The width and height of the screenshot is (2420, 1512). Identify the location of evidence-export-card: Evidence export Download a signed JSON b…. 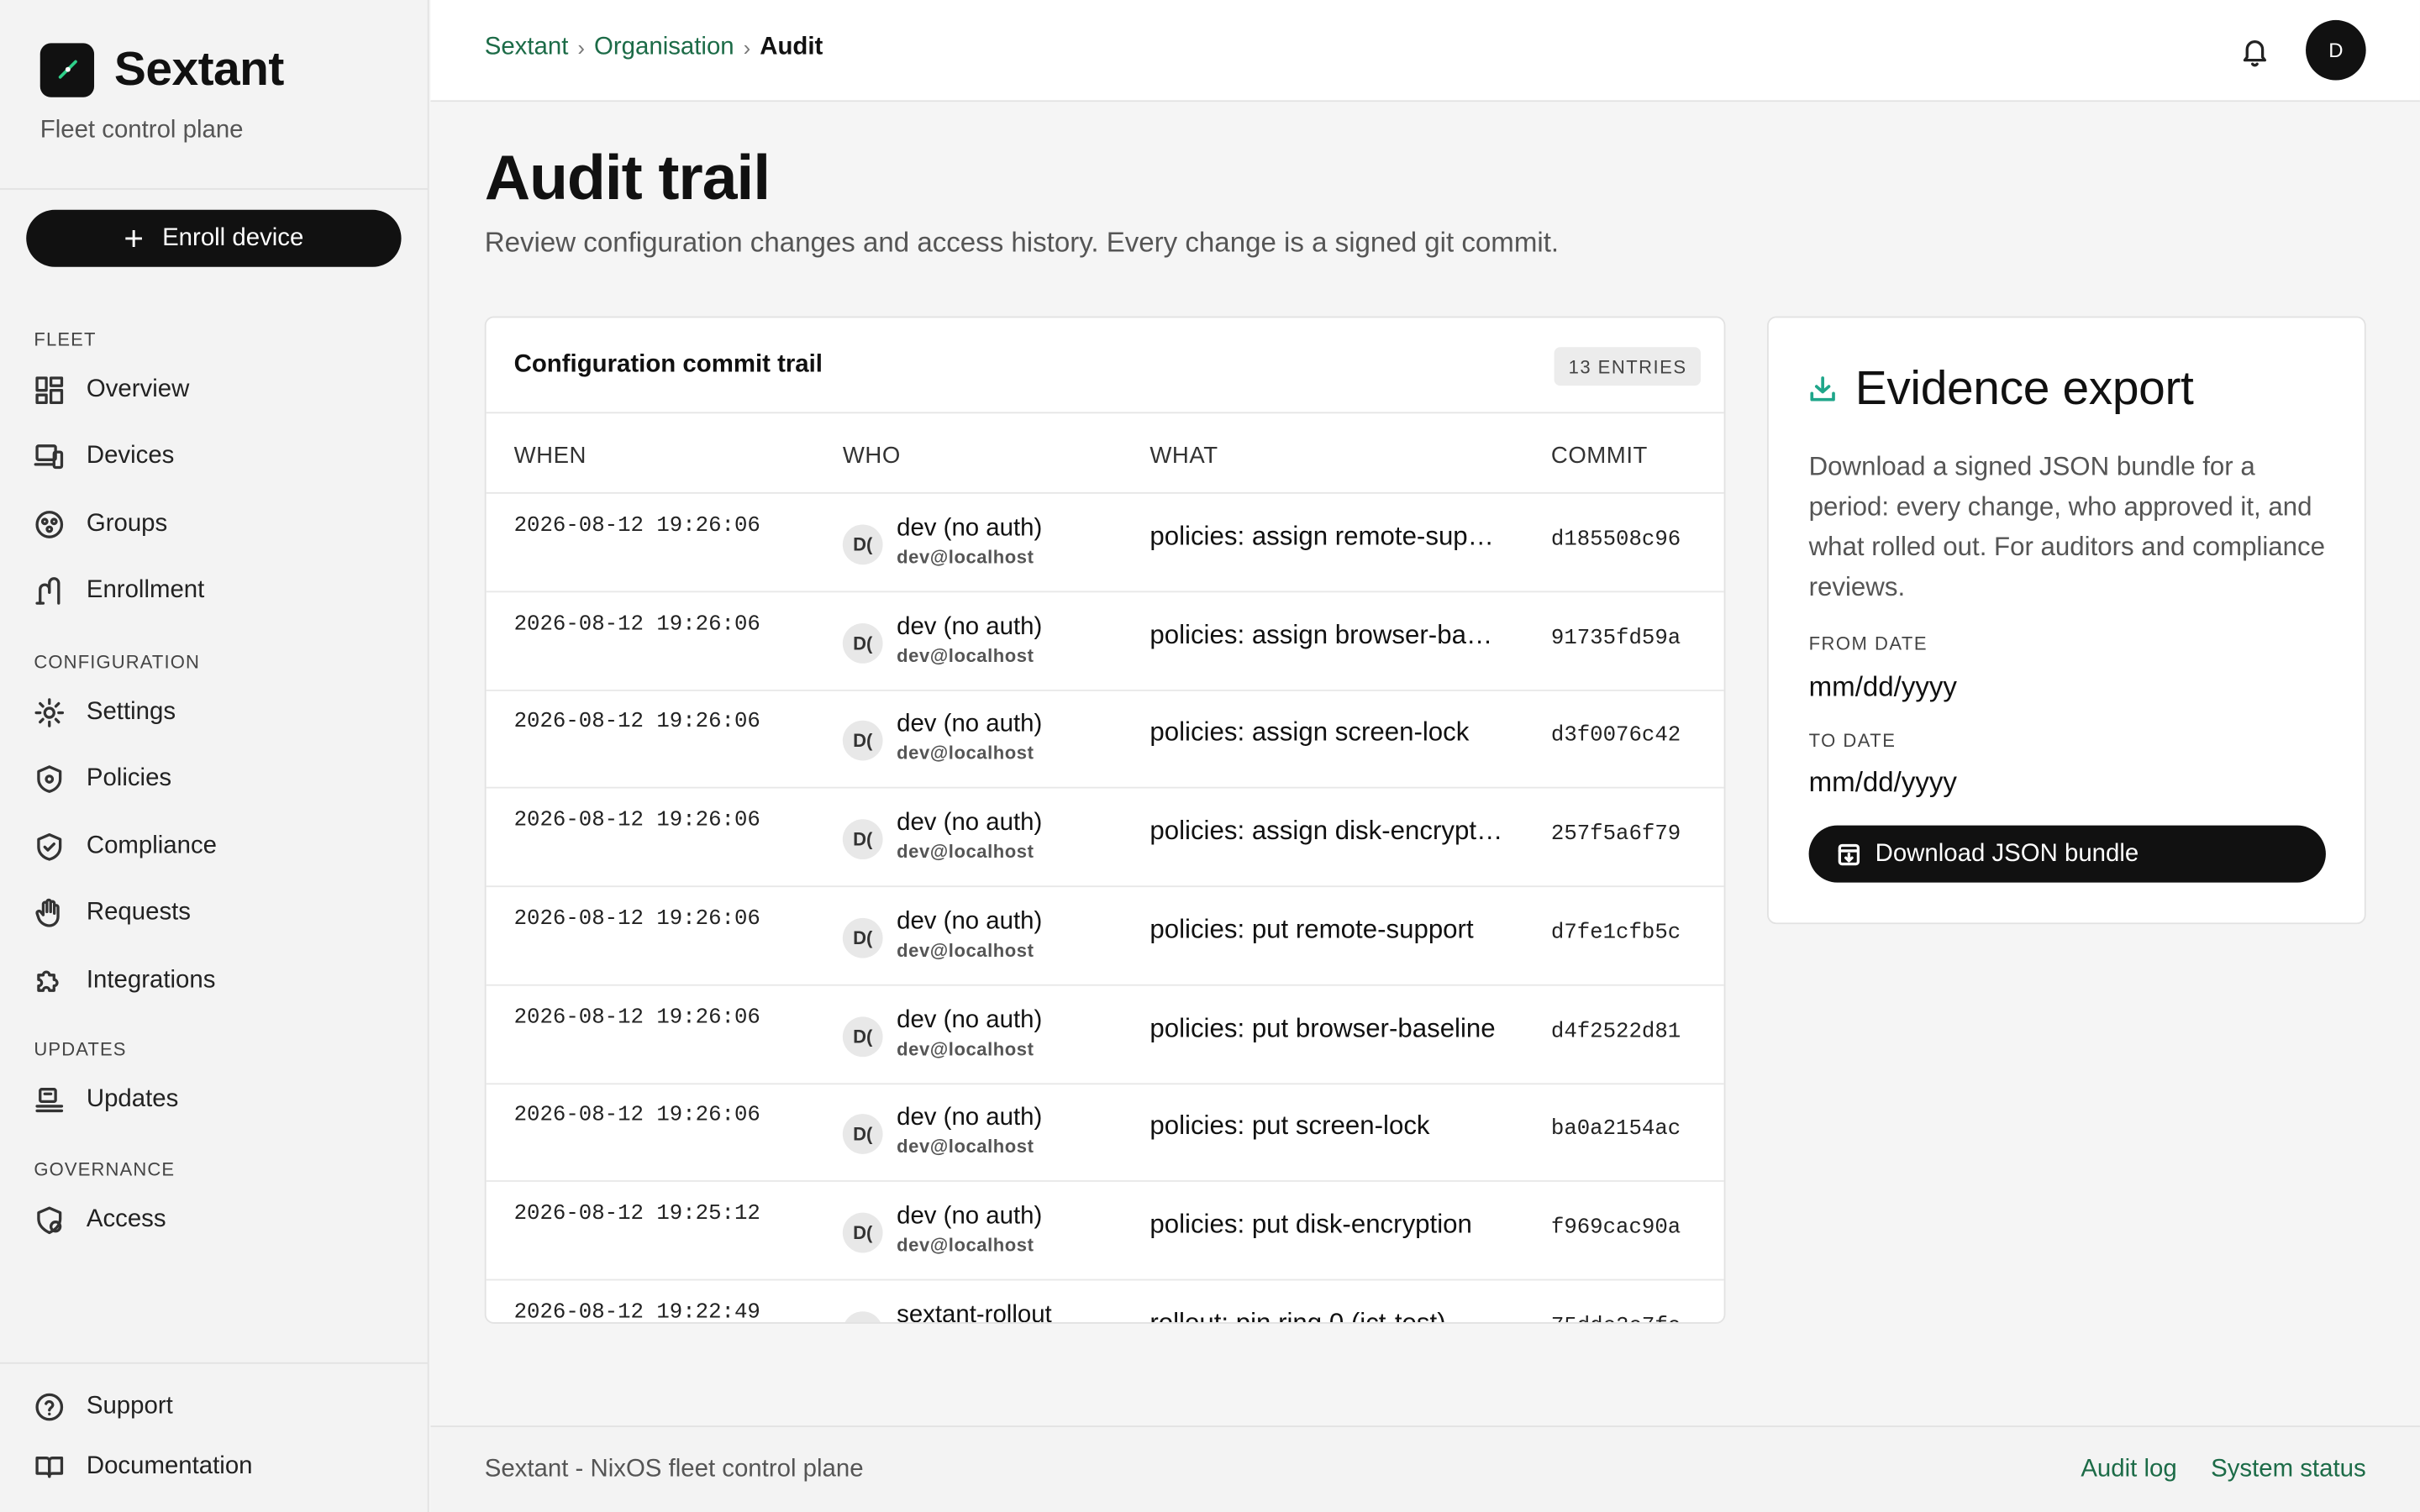
(2066, 620).